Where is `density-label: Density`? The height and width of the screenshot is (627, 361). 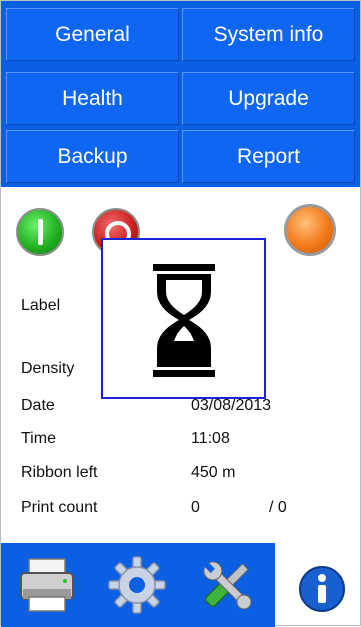
density-label: Density is located at coordinates (48, 368).